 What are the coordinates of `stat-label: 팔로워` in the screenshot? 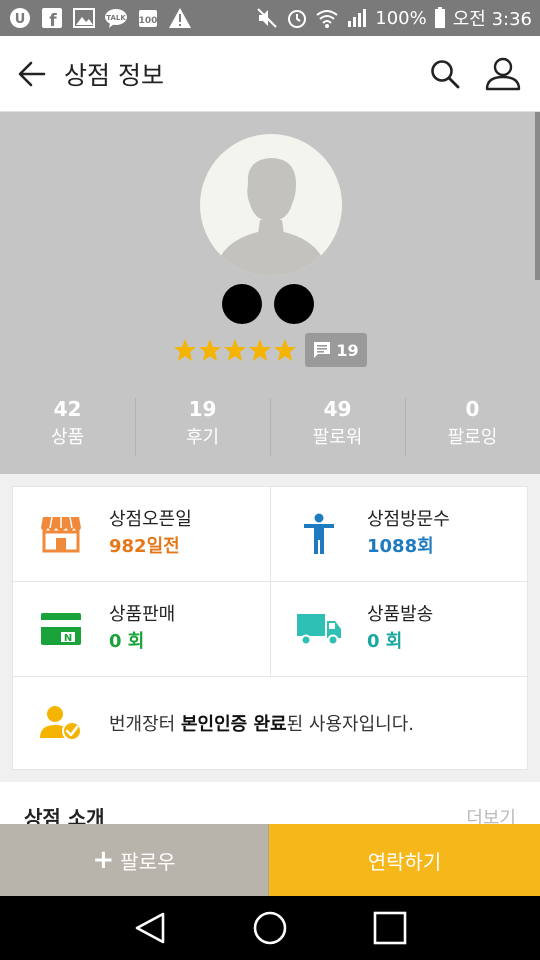 It's located at (337, 437).